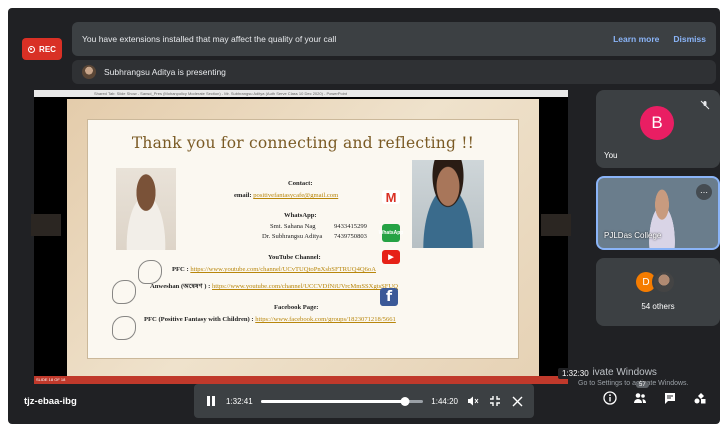 Image resolution: width=726 pixels, height=430 pixels. What do you see at coordinates (705, 105) in the screenshot?
I see `mic-off-icon` at bounding box center [705, 105].